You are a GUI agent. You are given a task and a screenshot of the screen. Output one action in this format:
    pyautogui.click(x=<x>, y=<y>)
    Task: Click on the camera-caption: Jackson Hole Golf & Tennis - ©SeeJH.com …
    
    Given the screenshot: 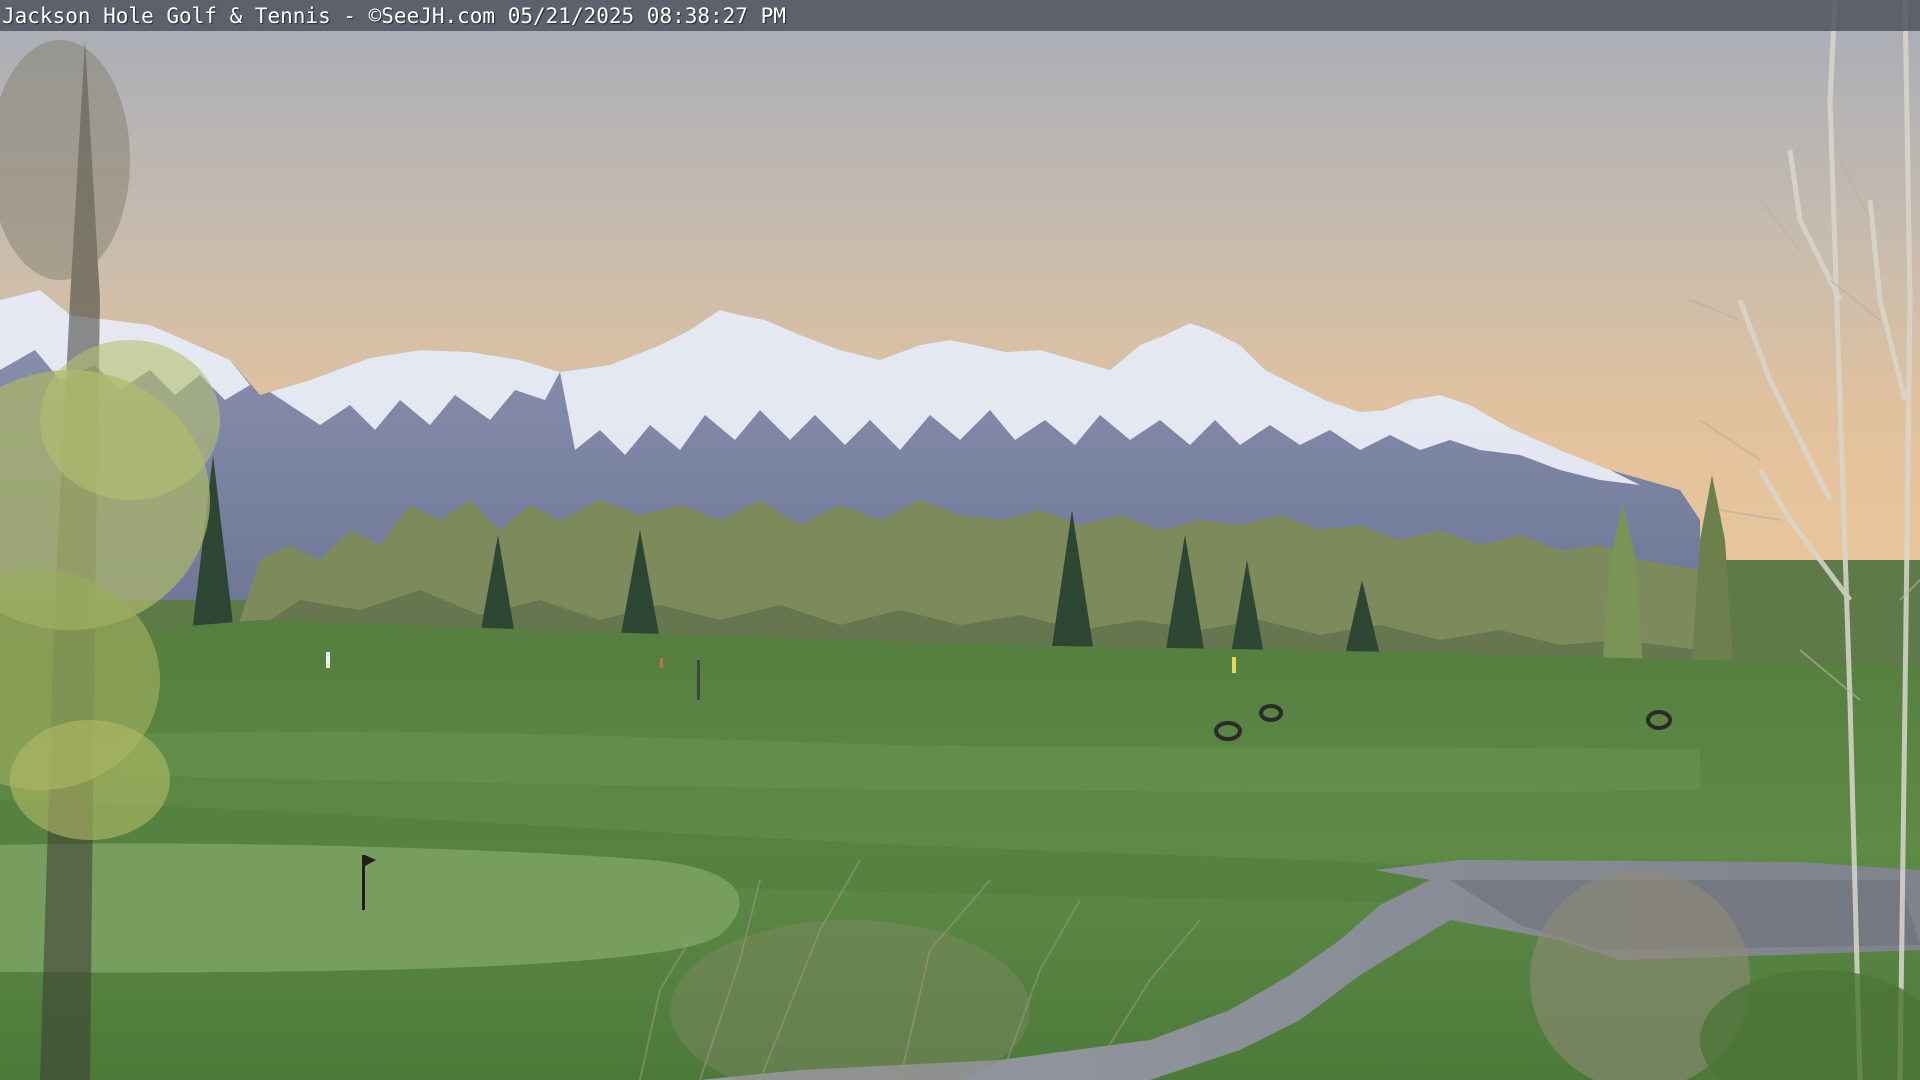 What is the action you would take?
    pyautogui.click(x=394, y=16)
    